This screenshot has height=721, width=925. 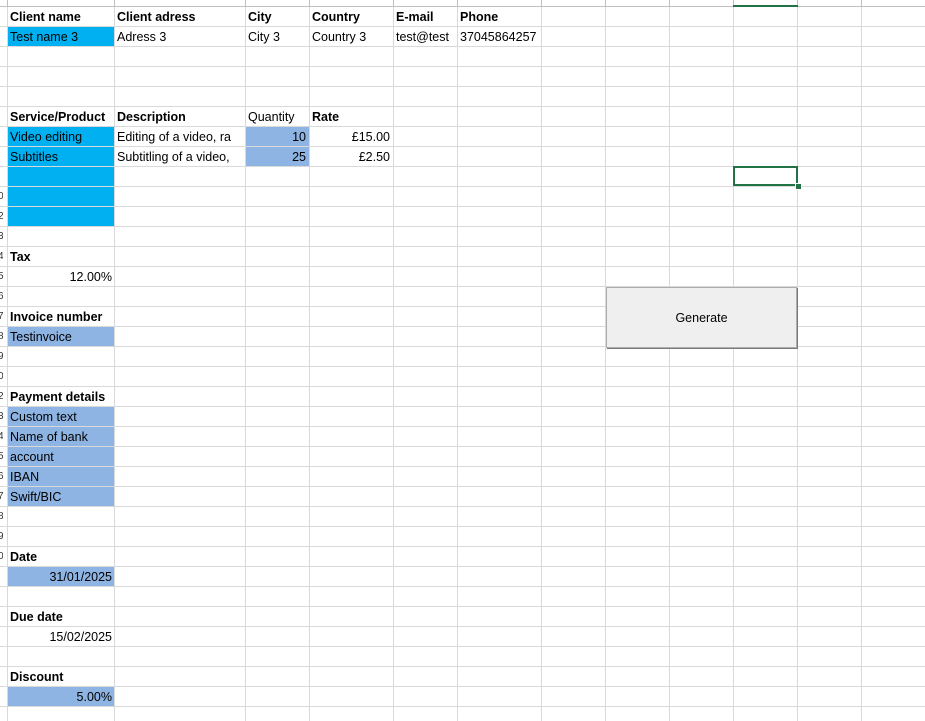 What do you see at coordinates (61, 437) in the screenshot?
I see `payment-line: Name of bank` at bounding box center [61, 437].